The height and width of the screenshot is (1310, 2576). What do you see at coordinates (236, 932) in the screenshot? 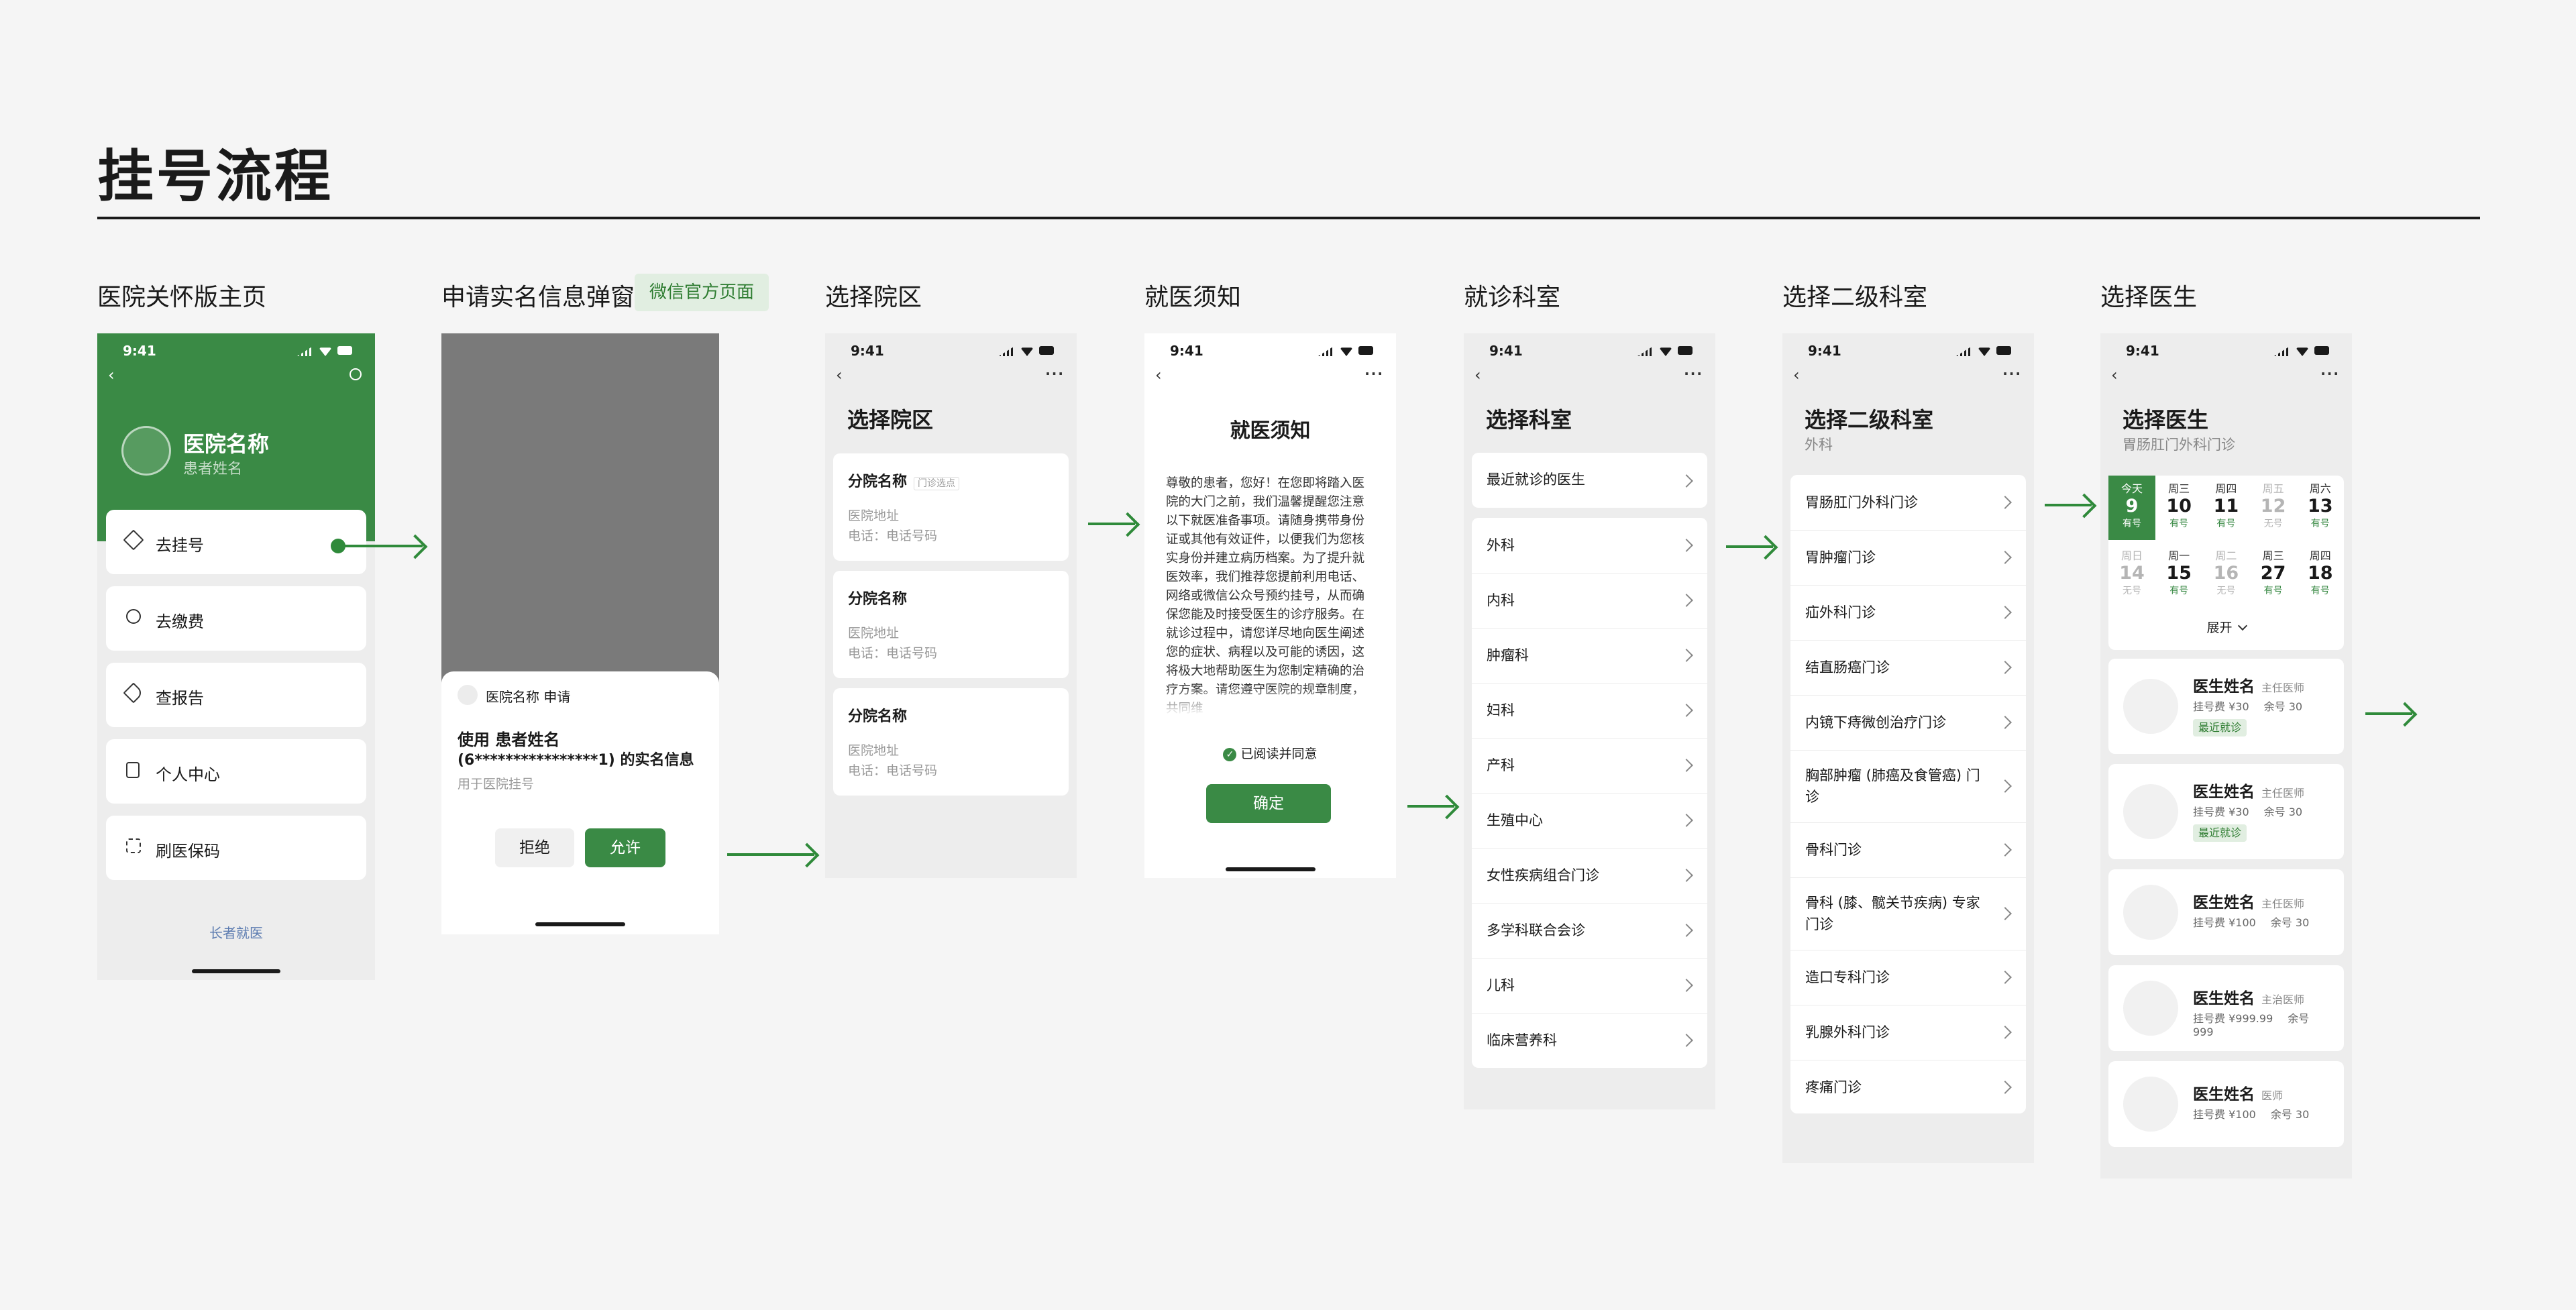
I see `elderly-mode-link: 长者就医` at bounding box center [236, 932].